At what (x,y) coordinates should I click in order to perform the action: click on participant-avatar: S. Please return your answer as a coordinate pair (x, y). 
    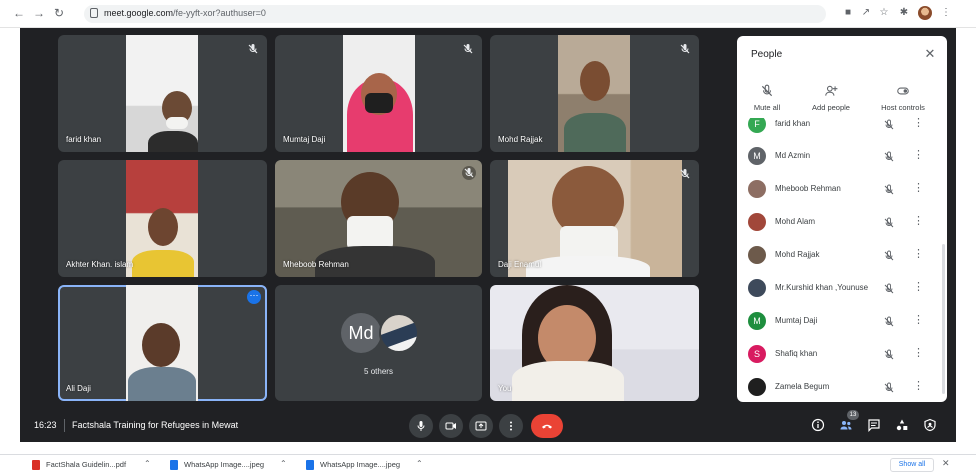
    Looking at the image, I should click on (757, 354).